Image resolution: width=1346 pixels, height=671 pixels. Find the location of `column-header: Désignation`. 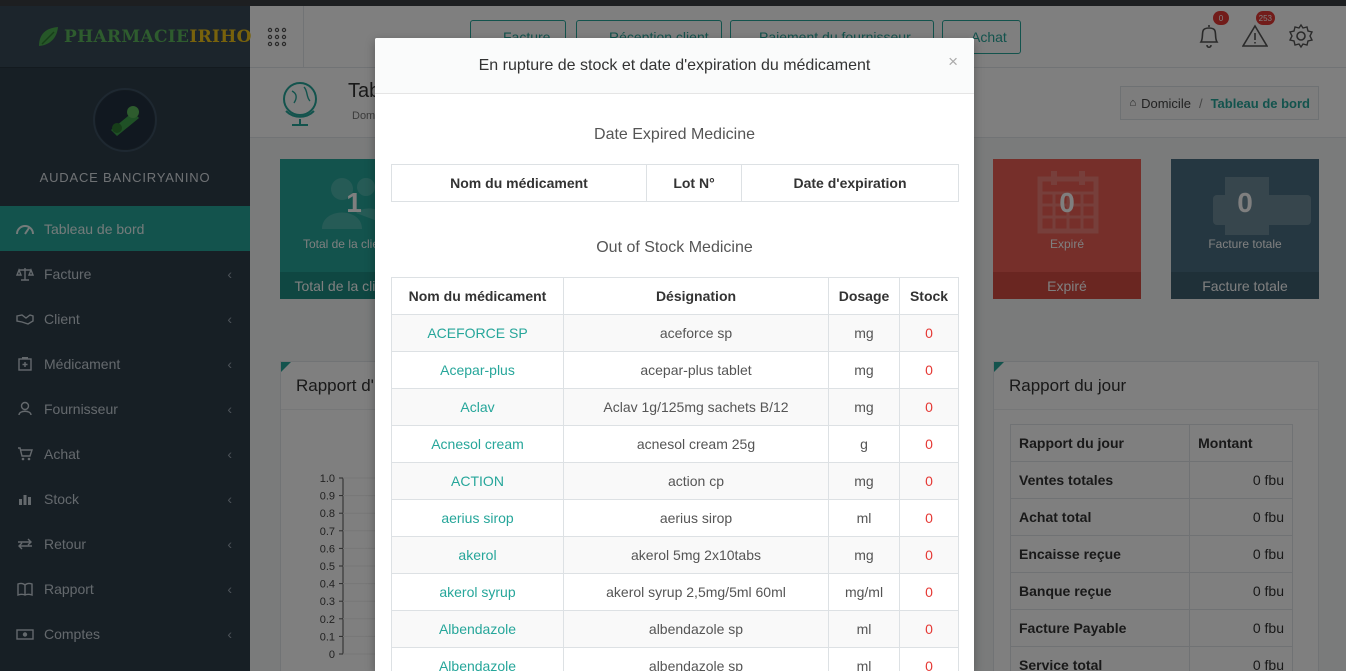

column-header: Désignation is located at coordinates (696, 296).